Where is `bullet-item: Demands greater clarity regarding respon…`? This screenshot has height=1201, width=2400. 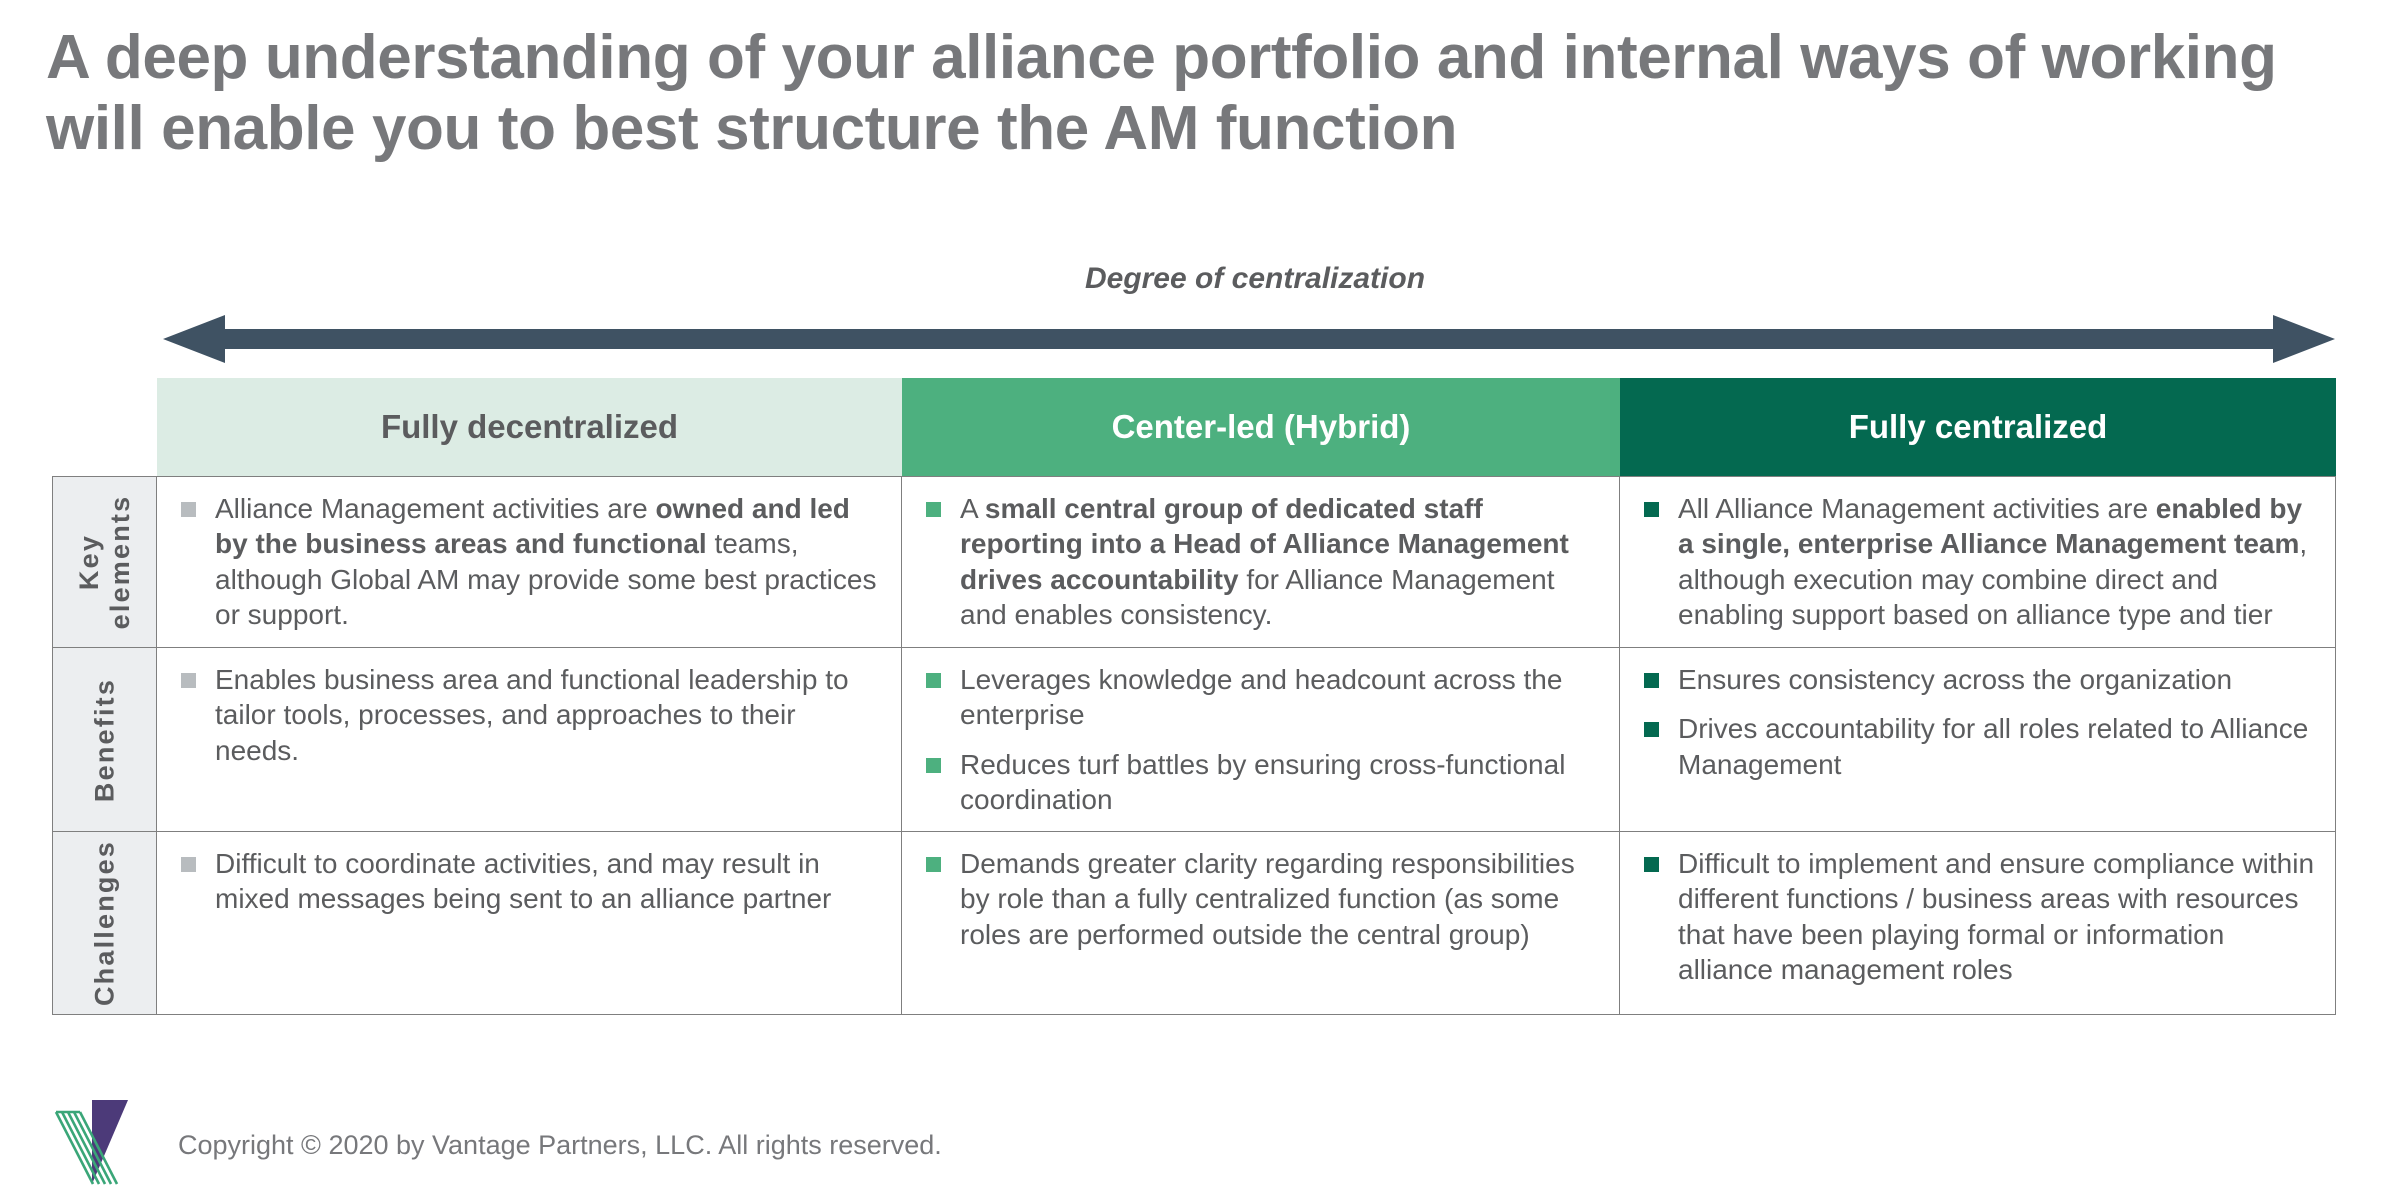 bullet-item: Demands greater clarity regarding respon… is located at coordinates (1261, 899).